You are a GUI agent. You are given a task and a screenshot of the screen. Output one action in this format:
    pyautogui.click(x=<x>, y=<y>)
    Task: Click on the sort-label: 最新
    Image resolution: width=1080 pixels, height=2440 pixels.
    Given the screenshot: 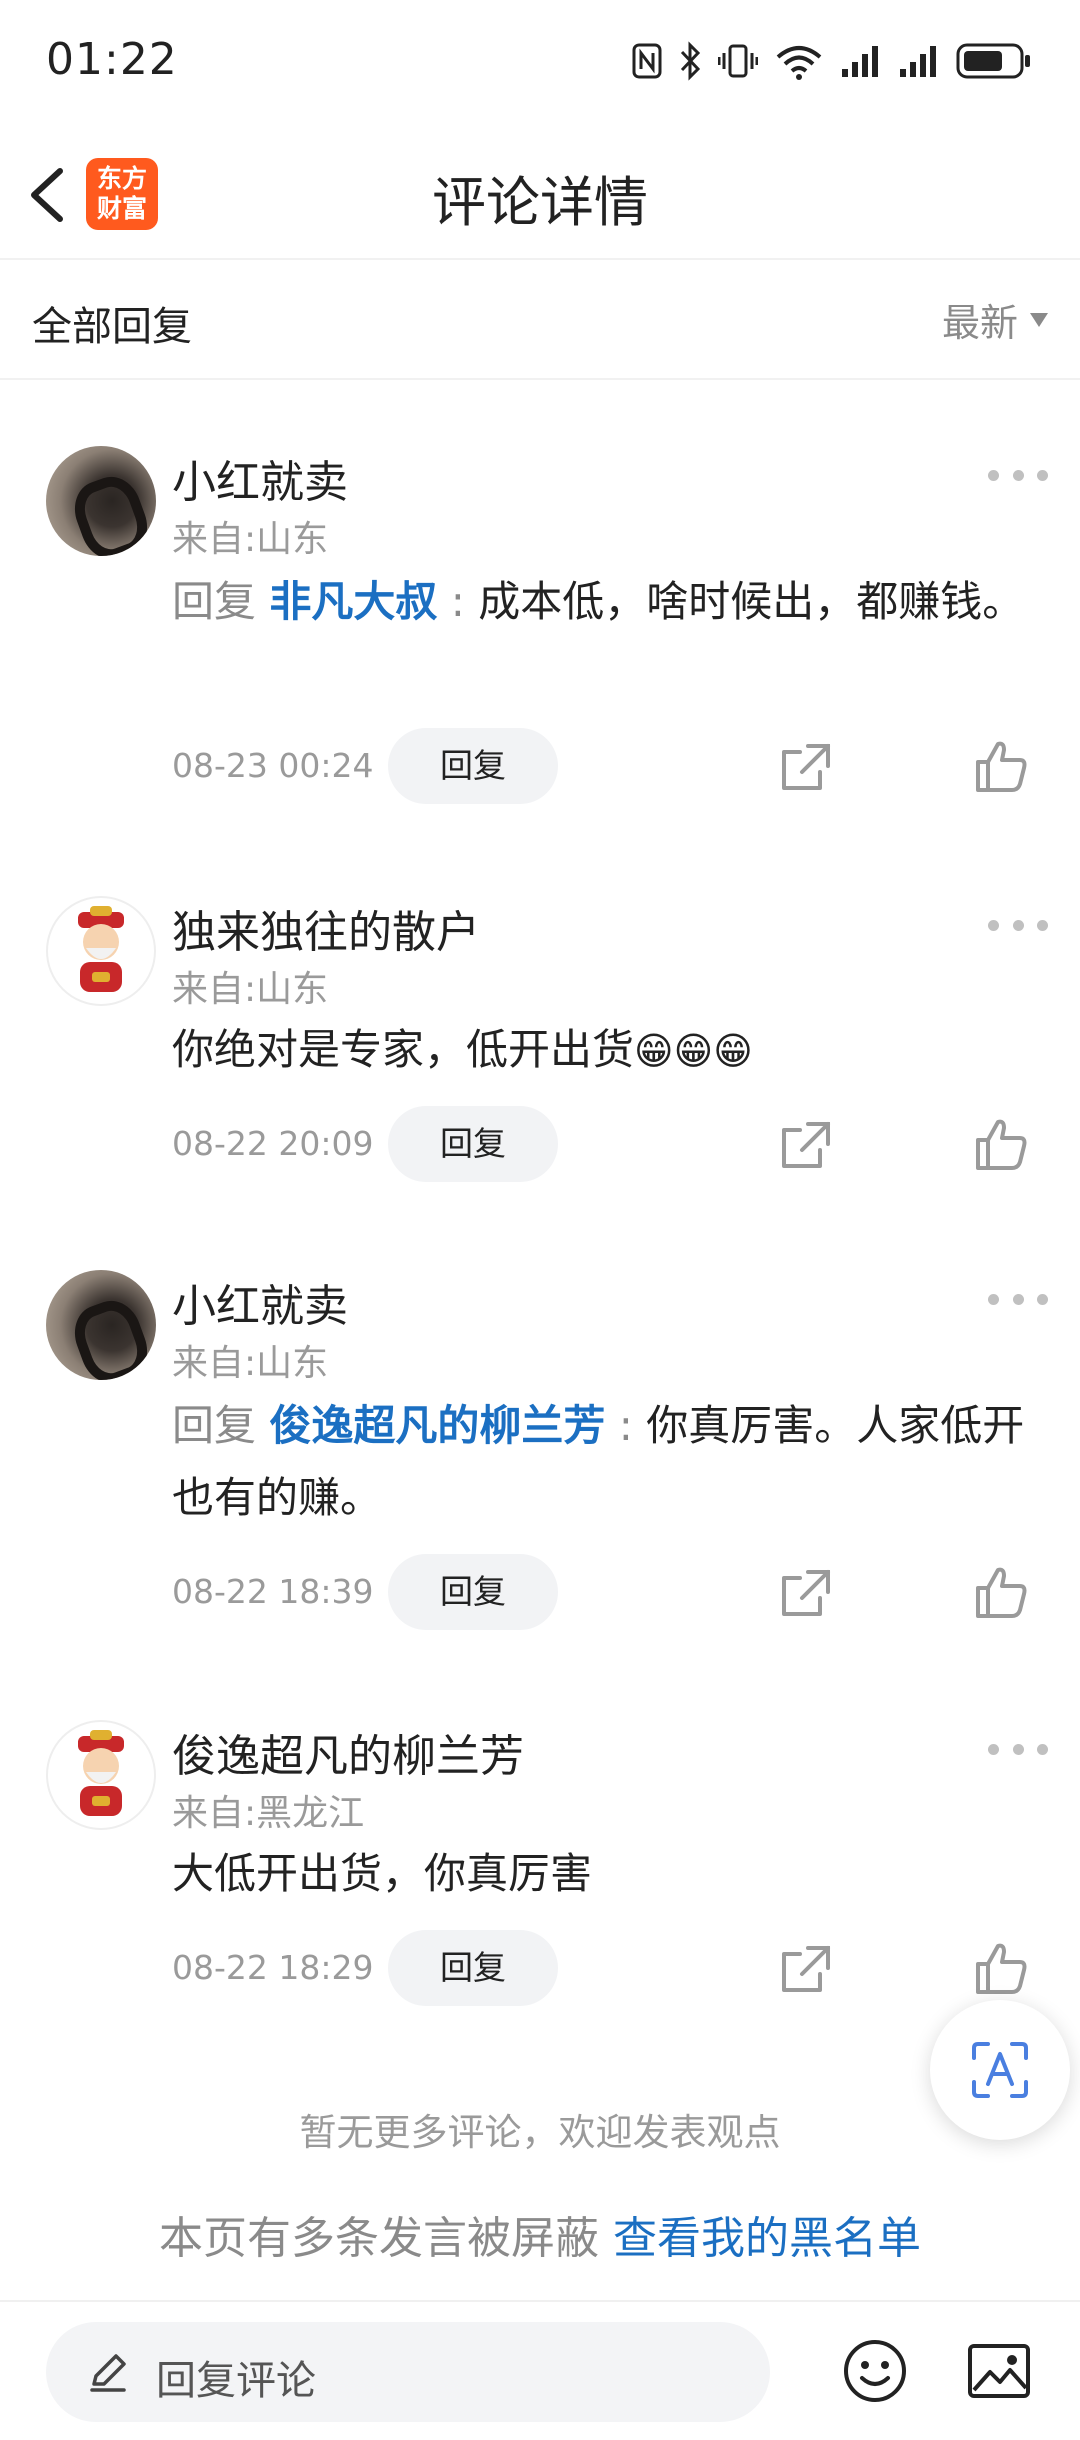 What is the action you would take?
    pyautogui.click(x=979, y=323)
    